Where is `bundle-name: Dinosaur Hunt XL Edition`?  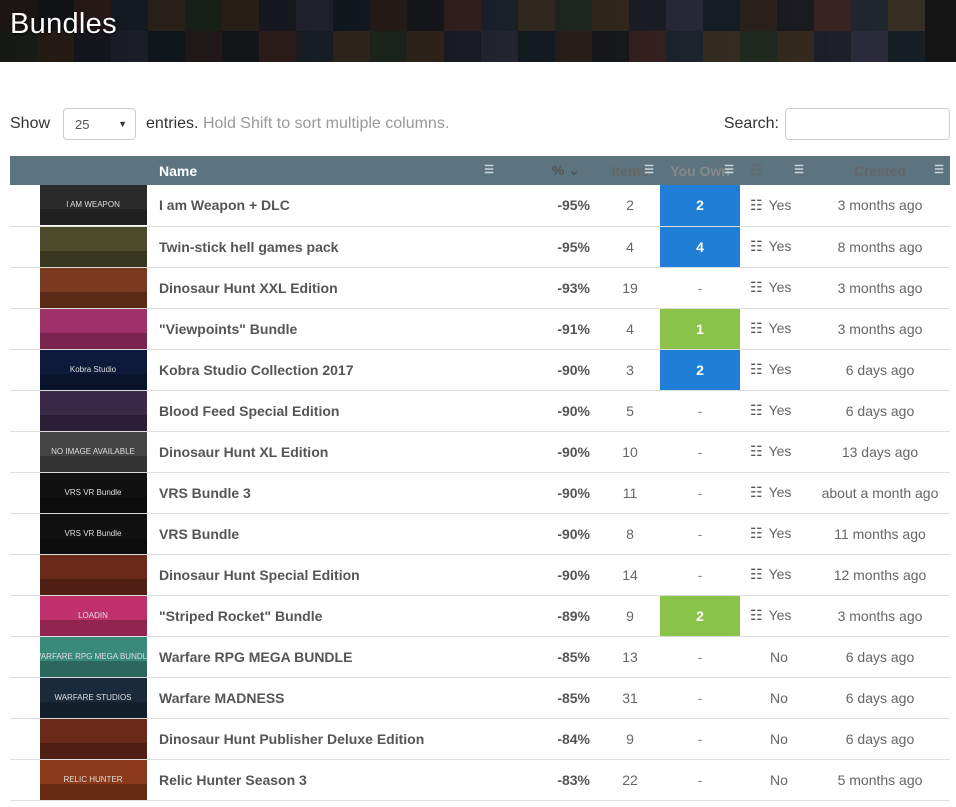 bundle-name: Dinosaur Hunt XL Edition is located at coordinates (328, 451).